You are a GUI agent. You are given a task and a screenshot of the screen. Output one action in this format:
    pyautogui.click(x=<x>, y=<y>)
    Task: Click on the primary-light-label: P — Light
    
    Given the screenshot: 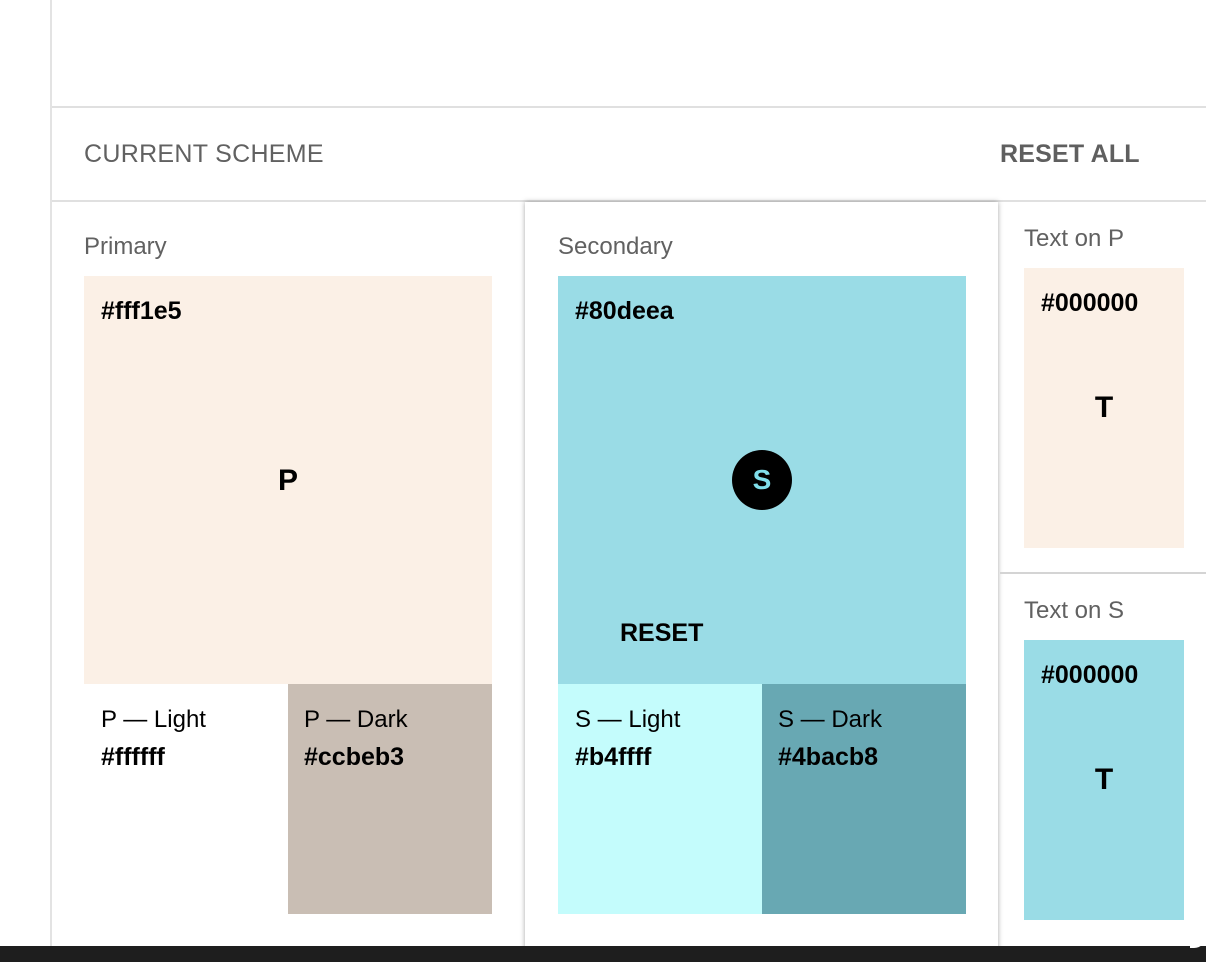 What is the action you would take?
    pyautogui.click(x=153, y=719)
    